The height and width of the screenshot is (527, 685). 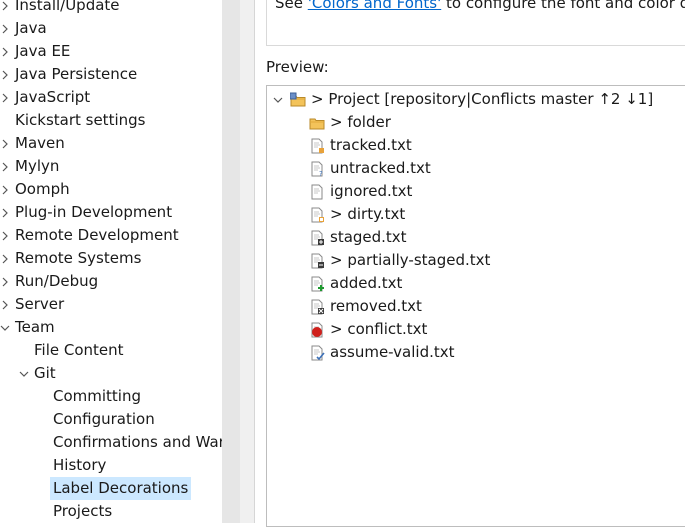 I want to click on tree-item-run-debug: Run/Debug, so click(x=111, y=281).